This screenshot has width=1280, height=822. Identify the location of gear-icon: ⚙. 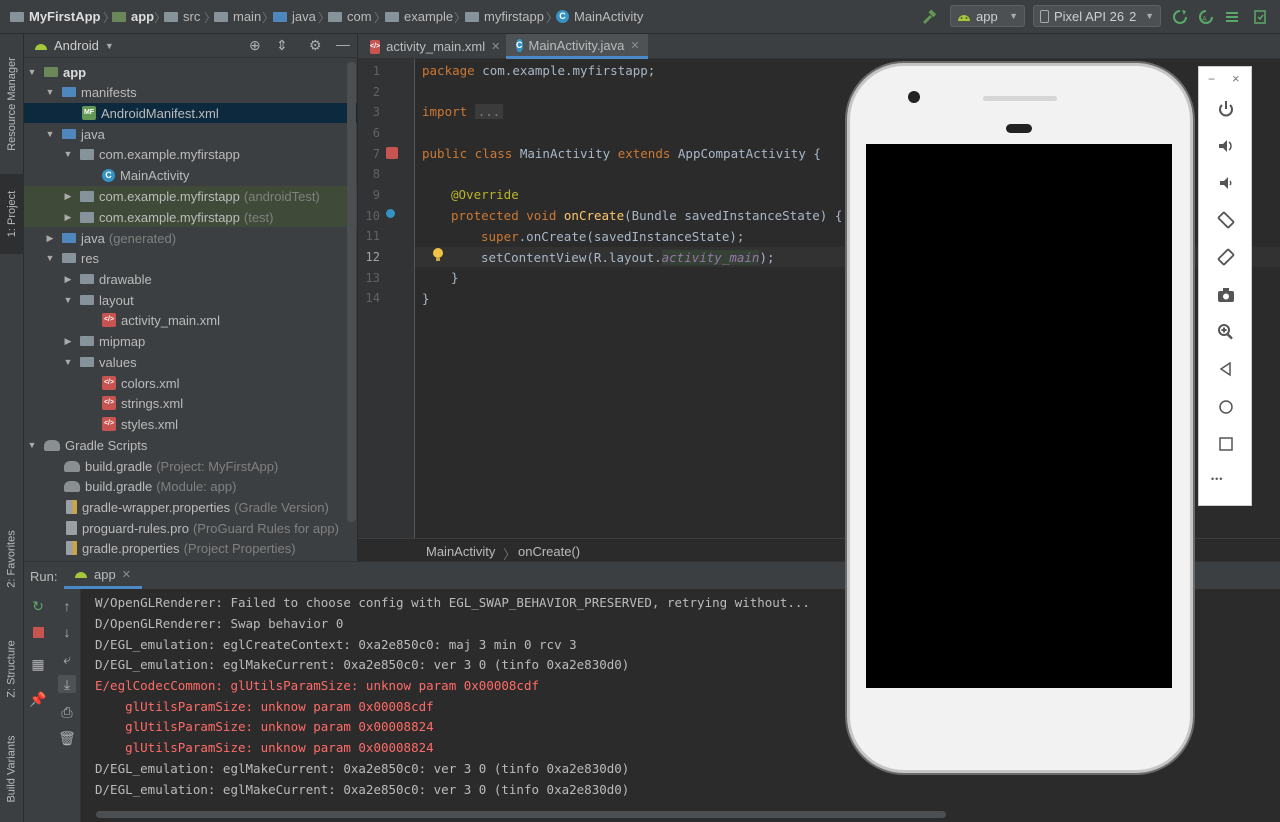
(315, 45).